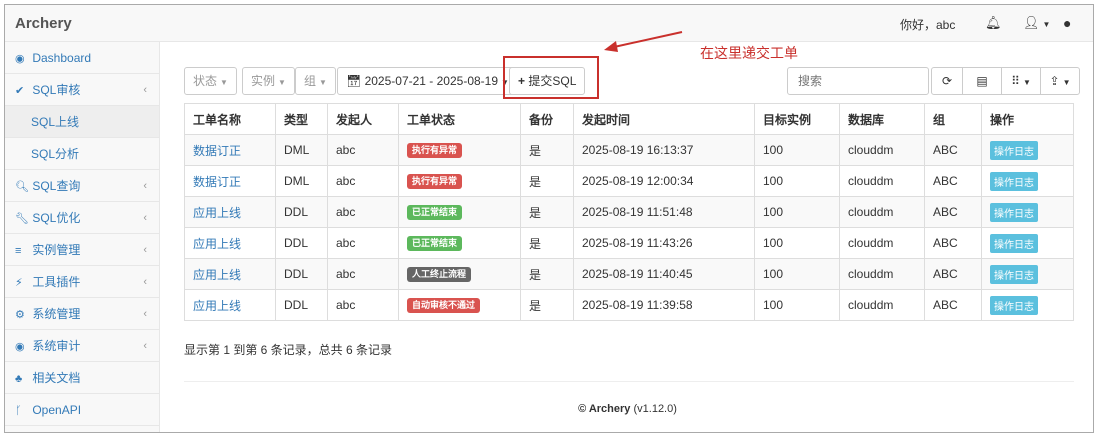 The width and height of the screenshot is (1098, 437). Describe the element at coordinates (982, 81) in the screenshot. I see `toggle-view-icon: ▤` at that location.